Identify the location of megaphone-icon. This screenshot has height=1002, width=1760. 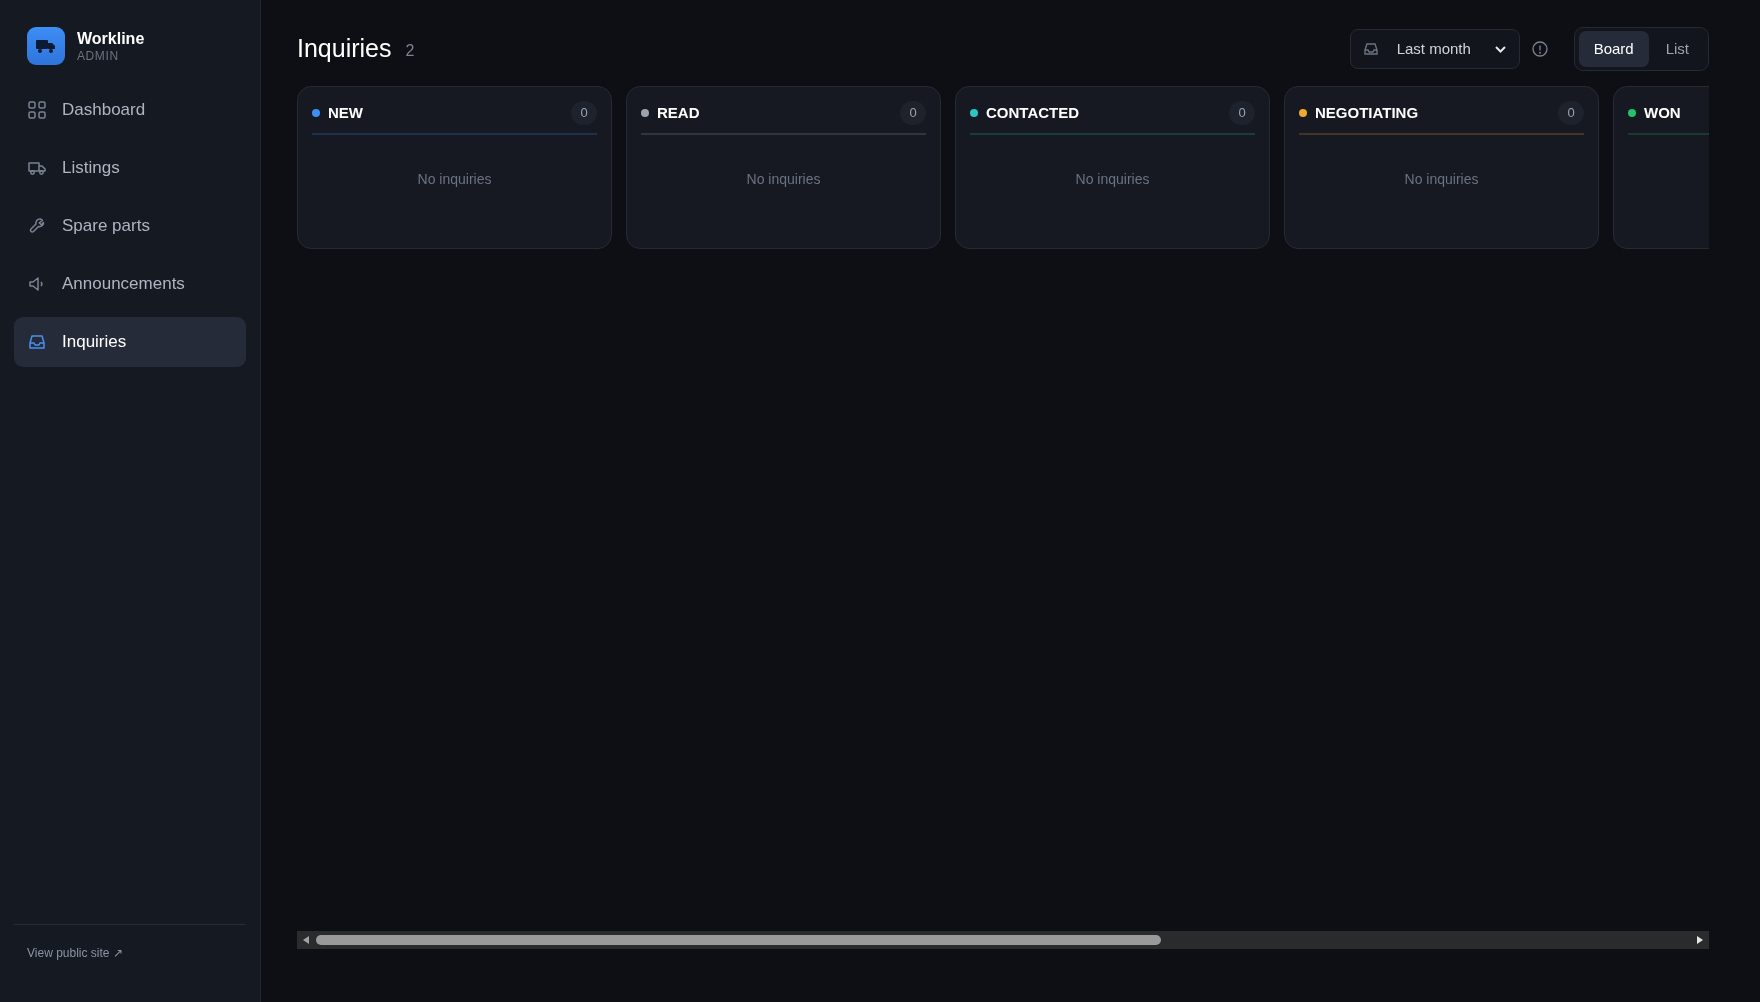
(37, 284).